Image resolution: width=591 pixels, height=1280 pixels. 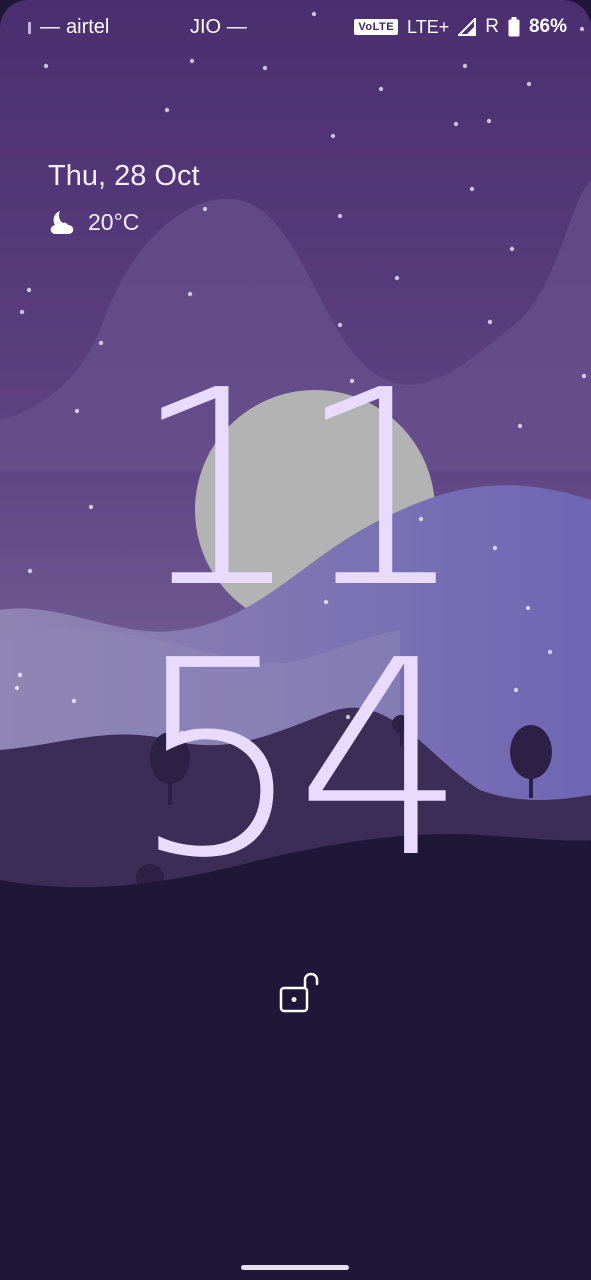 I want to click on clock-minutes: 54, so click(x=299, y=759).